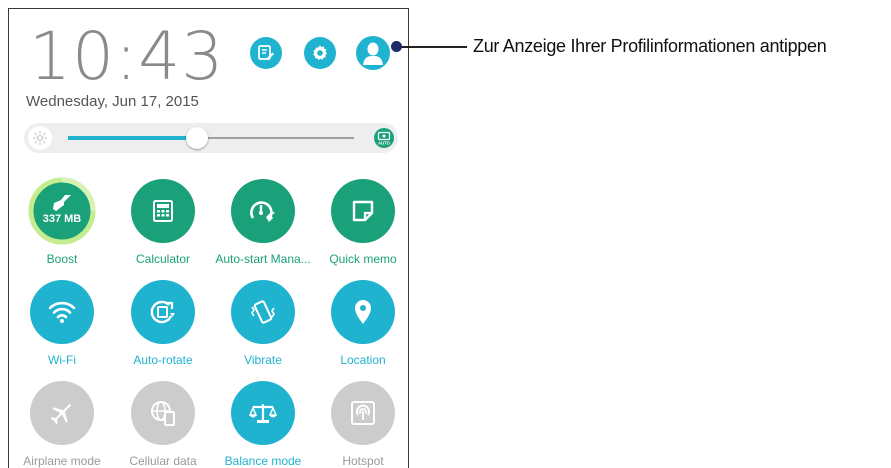 The height and width of the screenshot is (468, 891). I want to click on memo-icon, so click(363, 211).